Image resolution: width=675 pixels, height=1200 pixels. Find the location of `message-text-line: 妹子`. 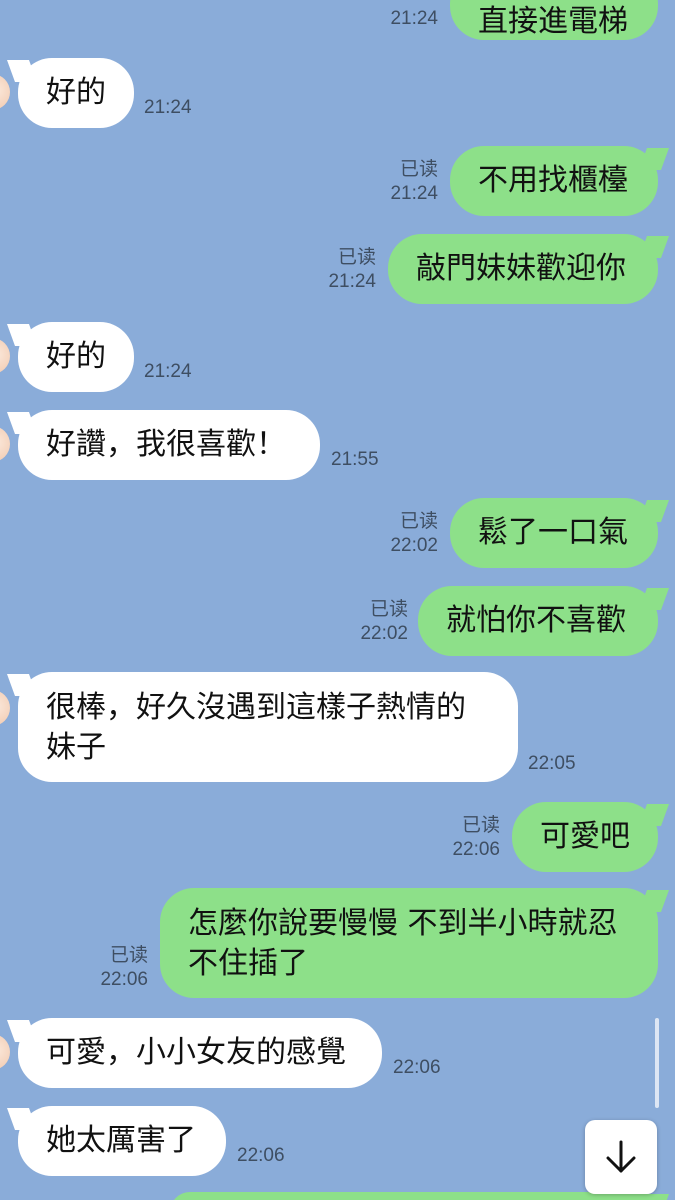

message-text-line: 妹子 is located at coordinates (76, 747).